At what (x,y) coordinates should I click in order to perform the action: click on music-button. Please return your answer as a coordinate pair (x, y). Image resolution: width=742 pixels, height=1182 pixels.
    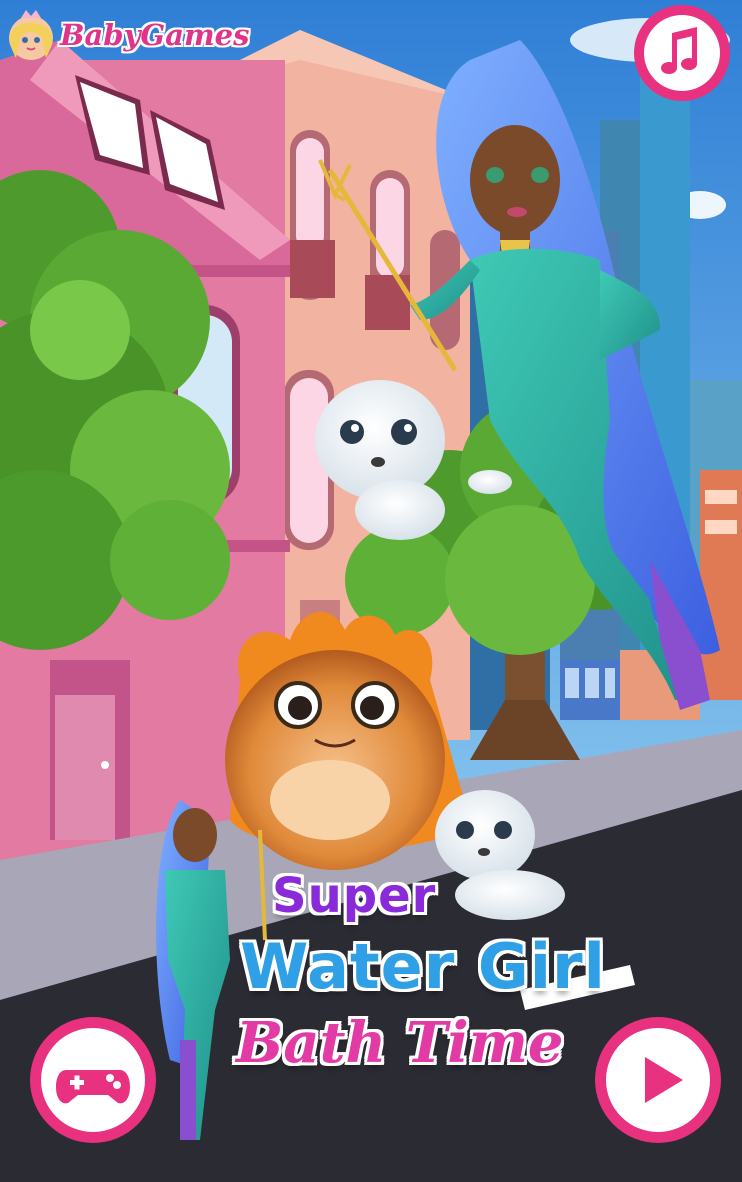
    Looking at the image, I should click on (682, 53).